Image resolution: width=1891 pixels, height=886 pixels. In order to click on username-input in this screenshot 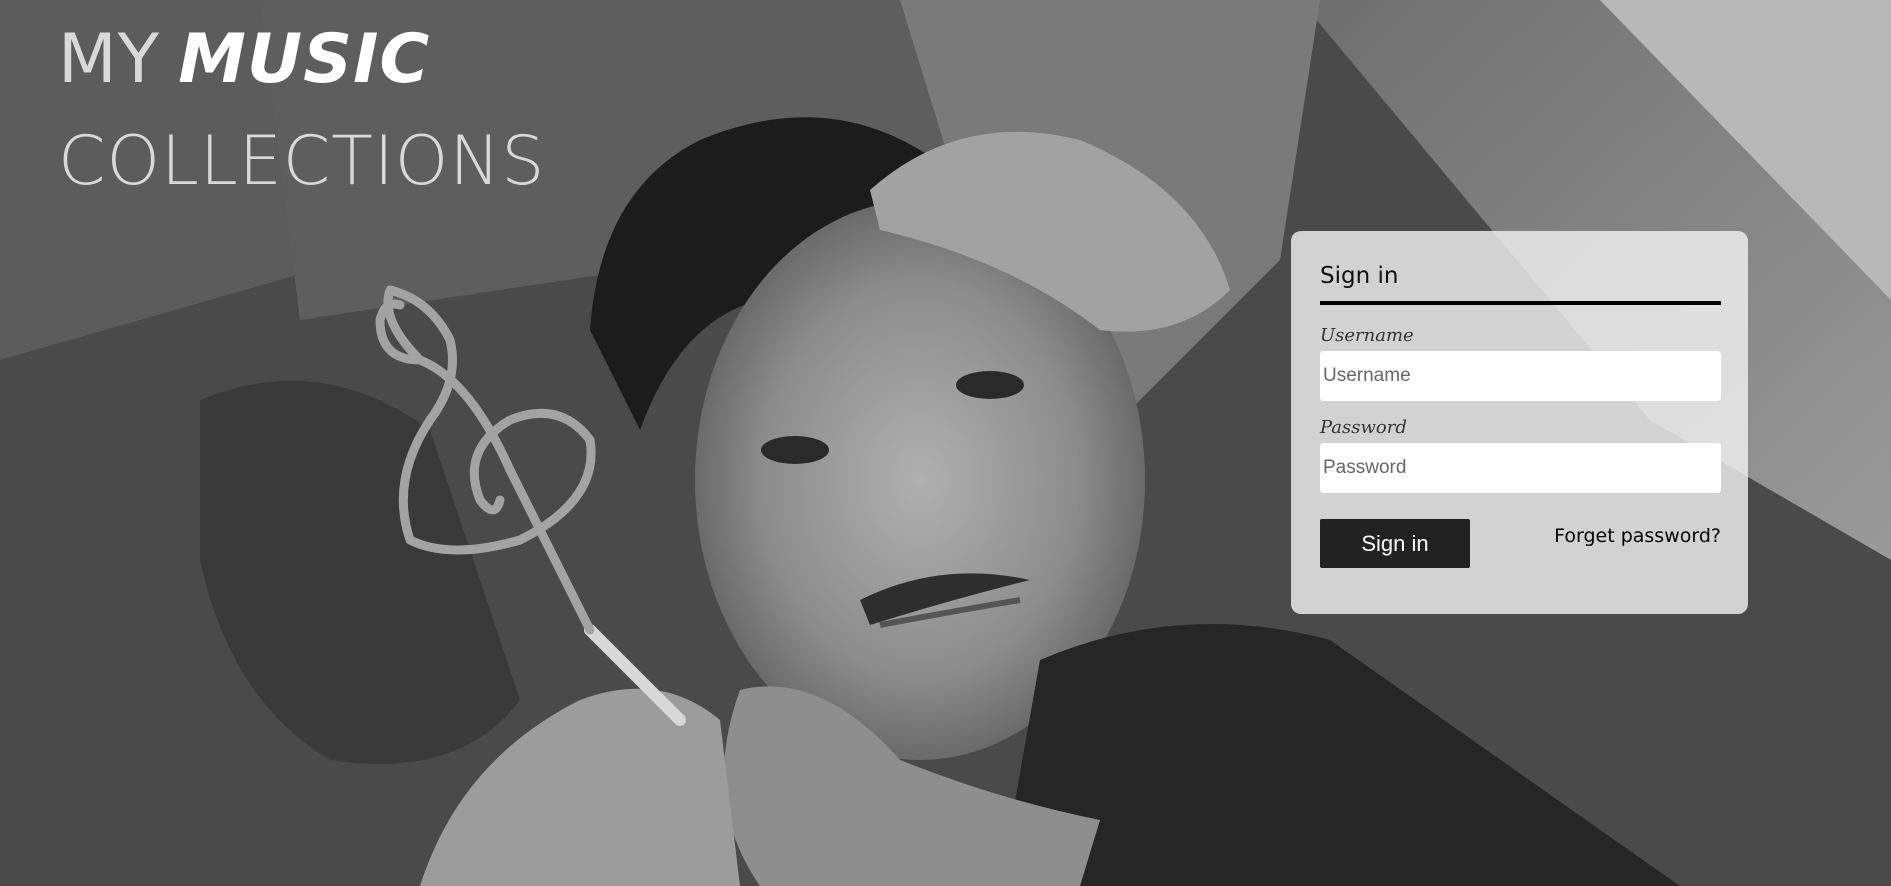, I will do `click(1520, 376)`.